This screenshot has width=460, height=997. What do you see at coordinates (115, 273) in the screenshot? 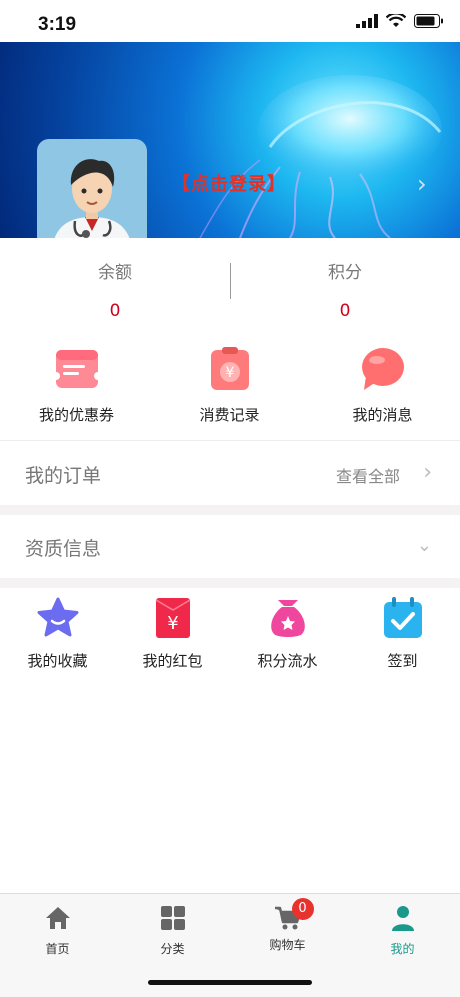
I see `balance-label: 余额` at bounding box center [115, 273].